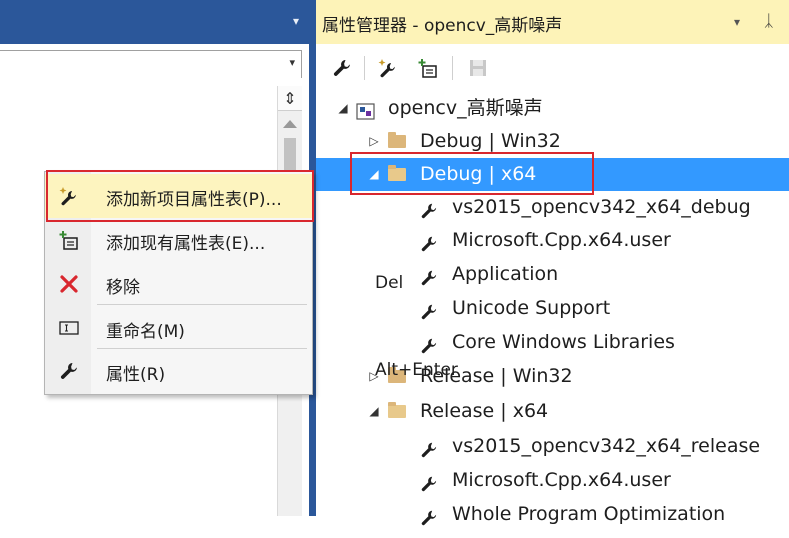 Image resolution: width=789 pixels, height=538 pixels. What do you see at coordinates (465, 108) in the screenshot?
I see `tree-item-label: opencv_高斯噪声` at bounding box center [465, 108].